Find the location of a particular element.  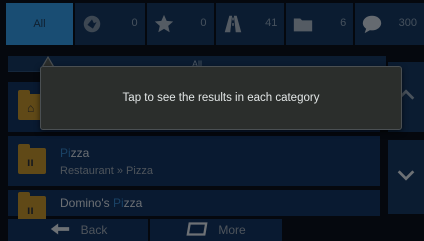

tooltip-text: Tap to see the results in each category is located at coordinates (221, 98).